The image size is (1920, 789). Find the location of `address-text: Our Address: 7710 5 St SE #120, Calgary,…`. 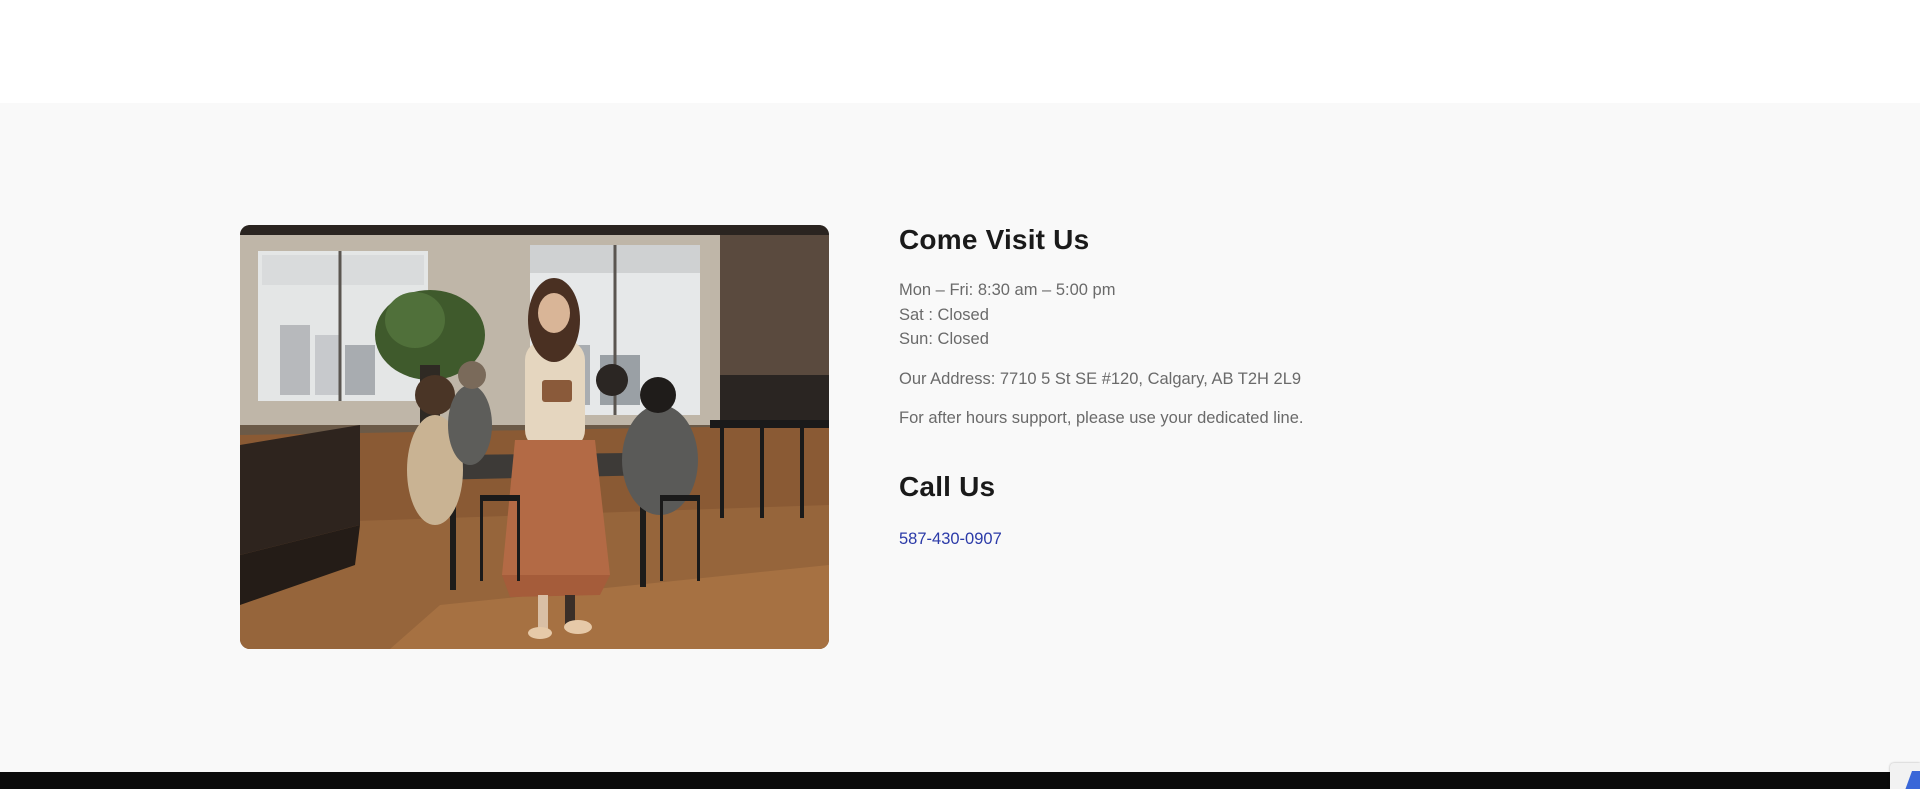

address-text: Our Address: 7710 5 St SE #120, Calgary,… is located at coordinates (1100, 378).